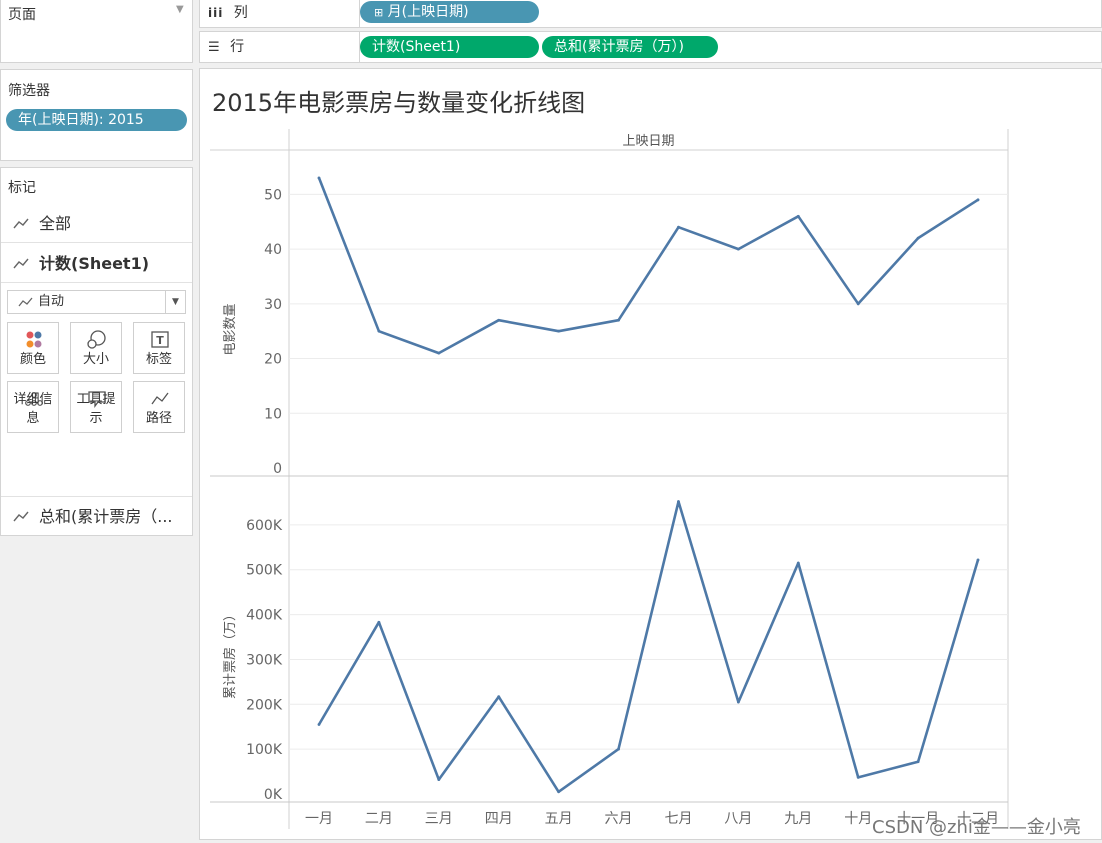 The image size is (1102, 843). I want to click on y-tick-label: 20, so click(273, 360).